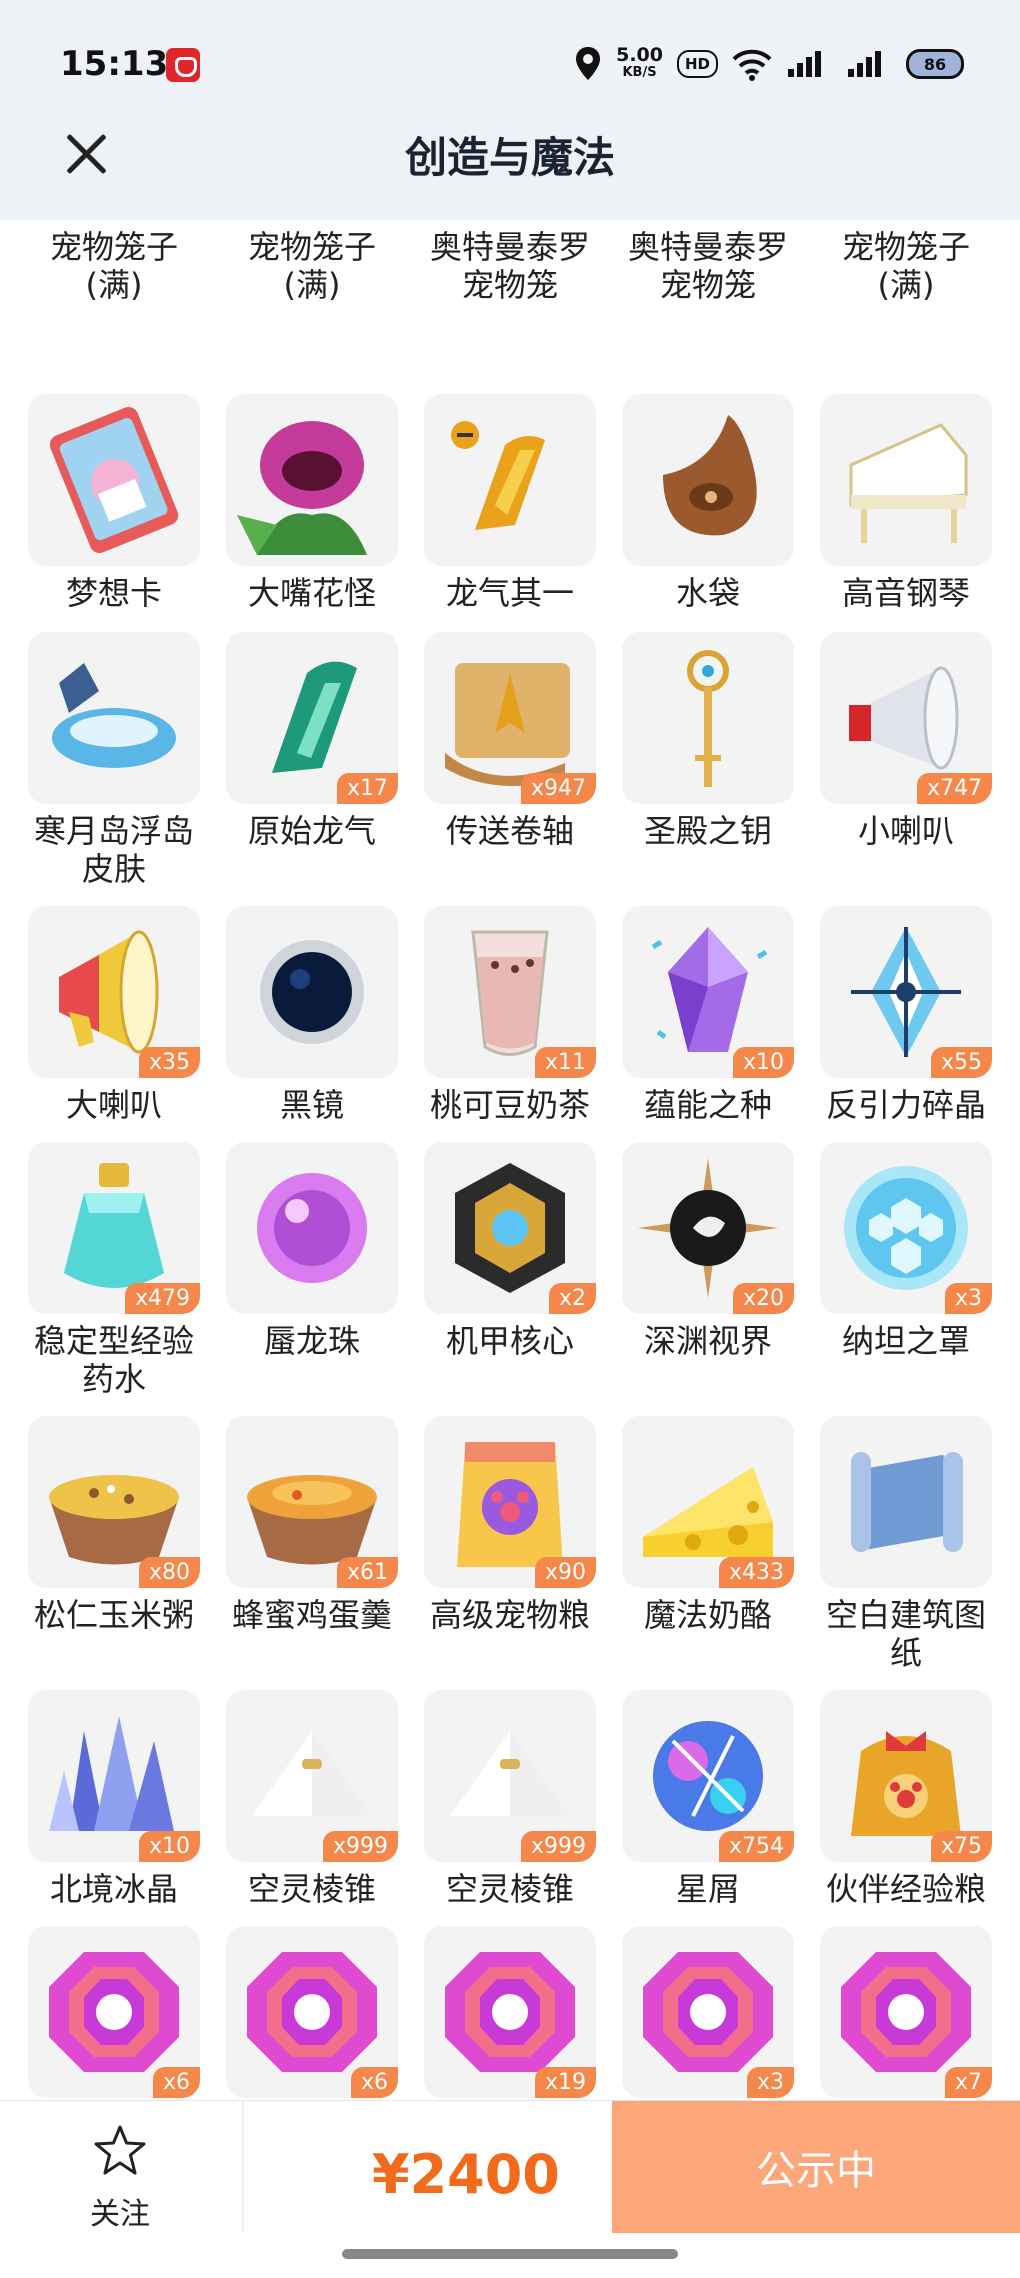  What do you see at coordinates (756, 1846) in the screenshot?
I see `item-count-badge: x754` at bounding box center [756, 1846].